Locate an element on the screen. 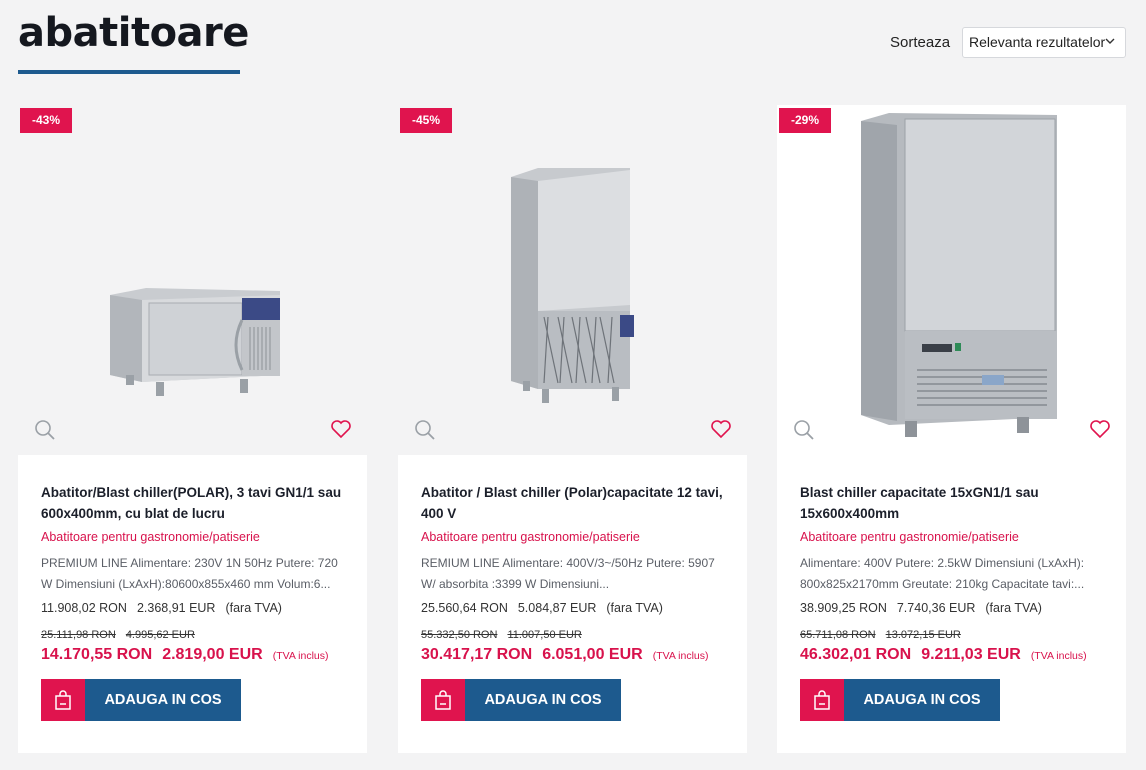  price-eur: 2.819,00 EUR is located at coordinates (212, 654).